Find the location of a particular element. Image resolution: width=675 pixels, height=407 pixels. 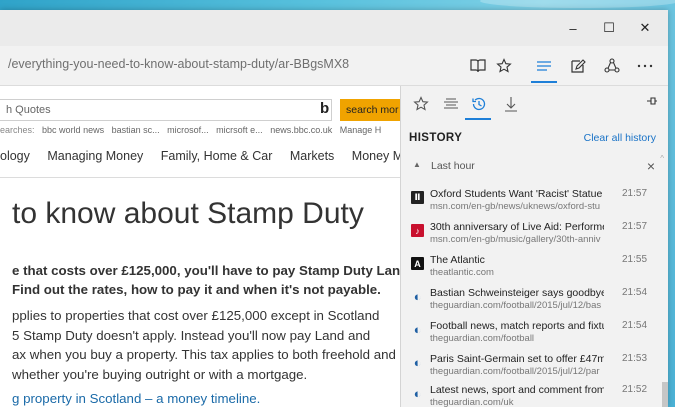

history-item-url: msn.com/en-gb/music/gallery/30th-anniv is located at coordinates (515, 239).